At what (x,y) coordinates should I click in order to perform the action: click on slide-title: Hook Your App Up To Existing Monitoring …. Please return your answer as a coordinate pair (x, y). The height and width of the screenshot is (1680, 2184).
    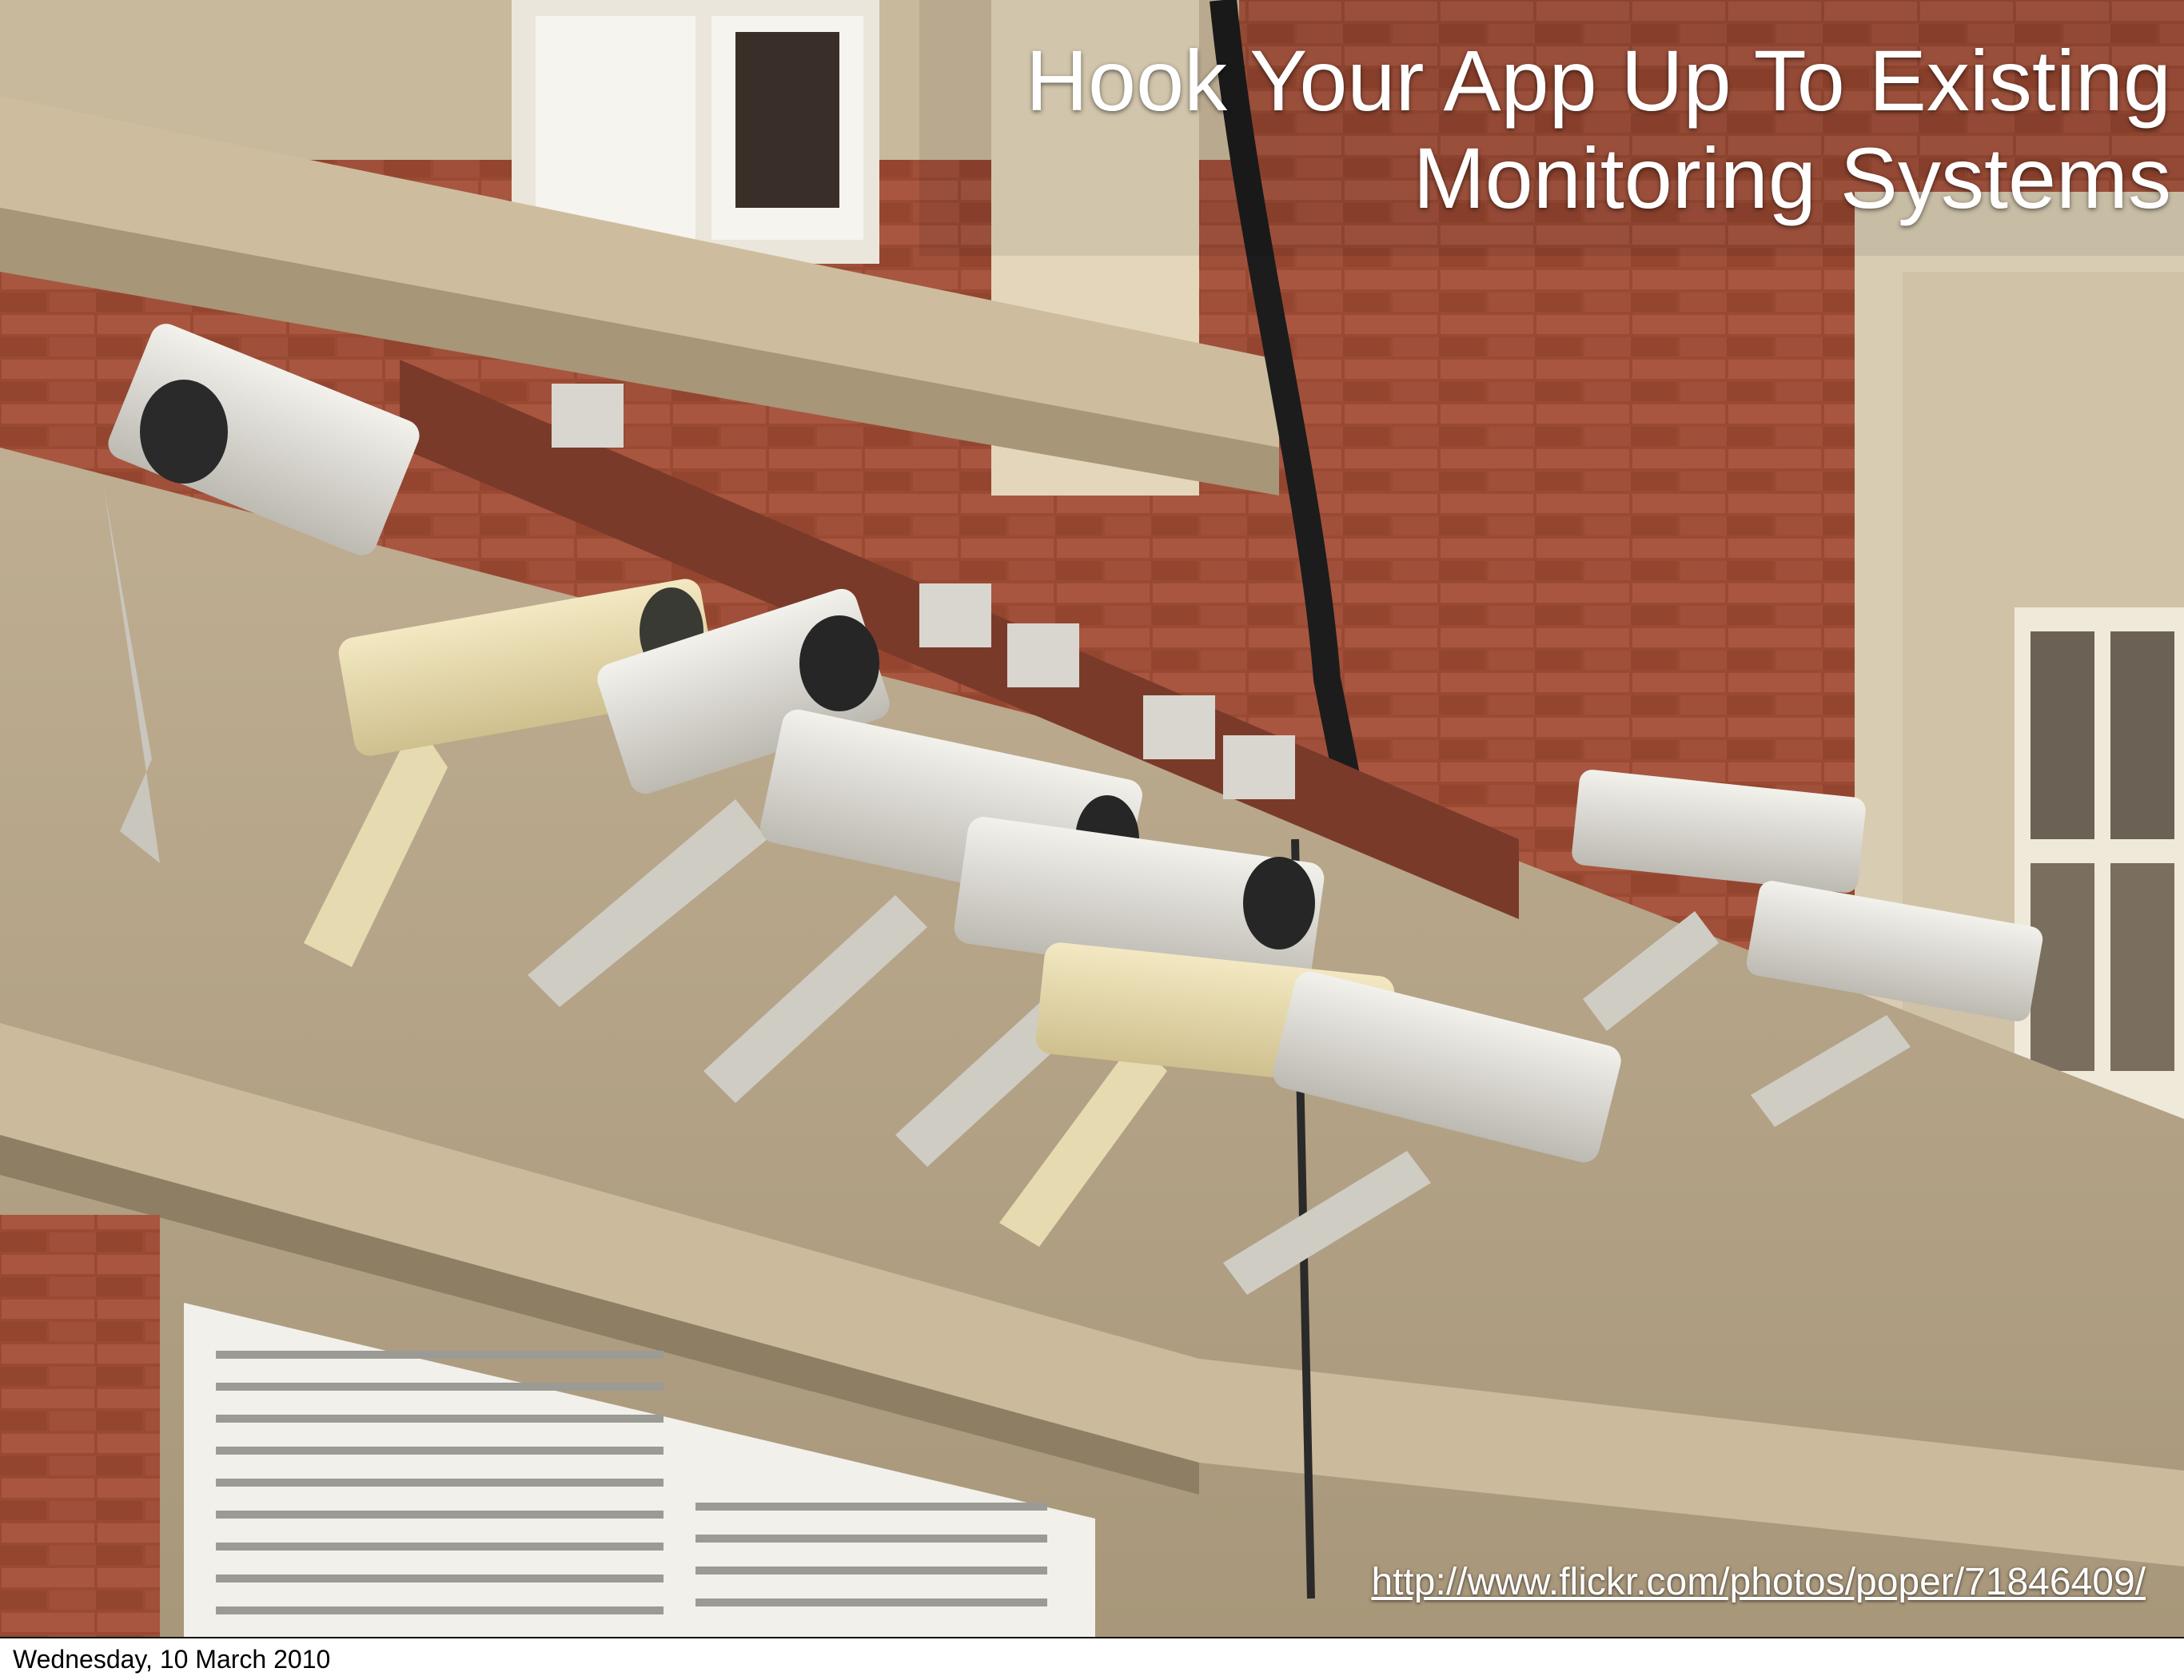
    Looking at the image, I should click on (1598, 129).